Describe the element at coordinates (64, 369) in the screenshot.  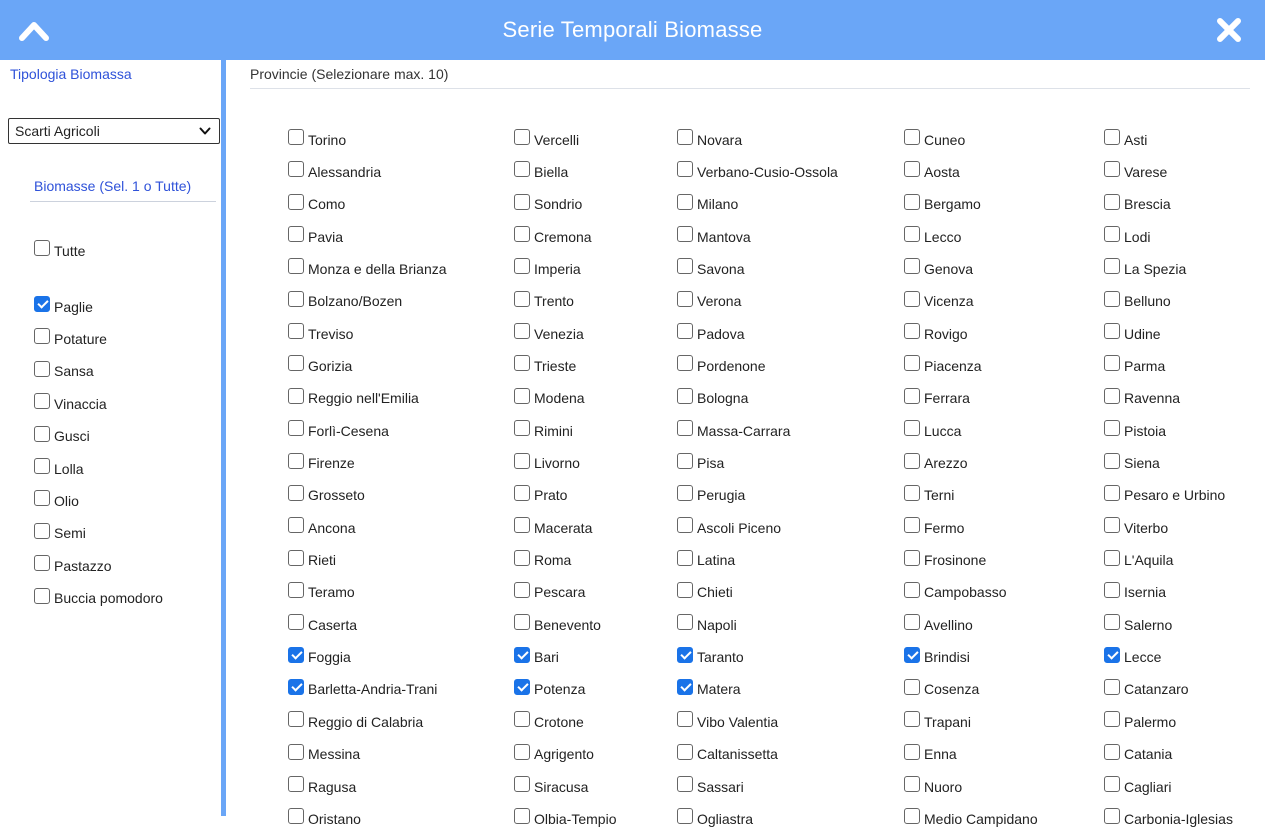
I see `biomassa-item: Sansa` at that location.